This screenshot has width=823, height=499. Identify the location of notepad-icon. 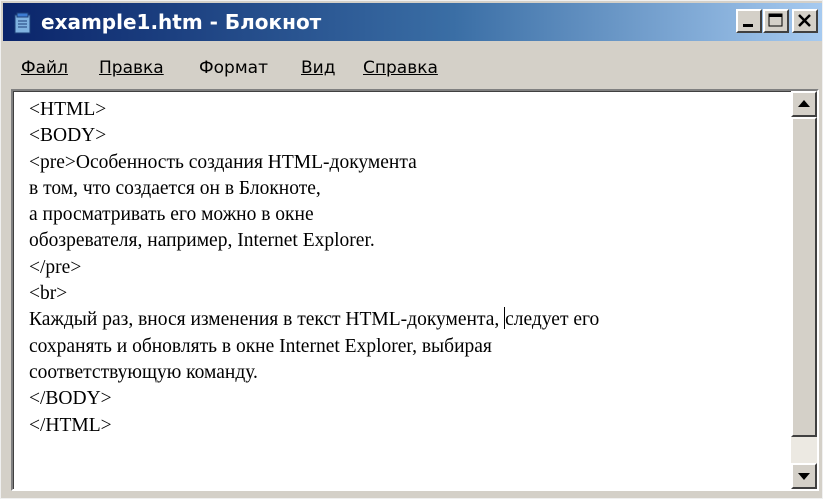
(23, 23).